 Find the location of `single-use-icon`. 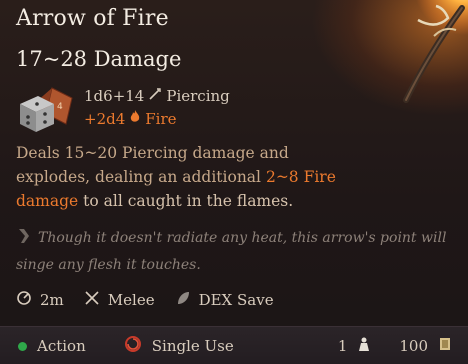

single-use-icon is located at coordinates (133, 346).